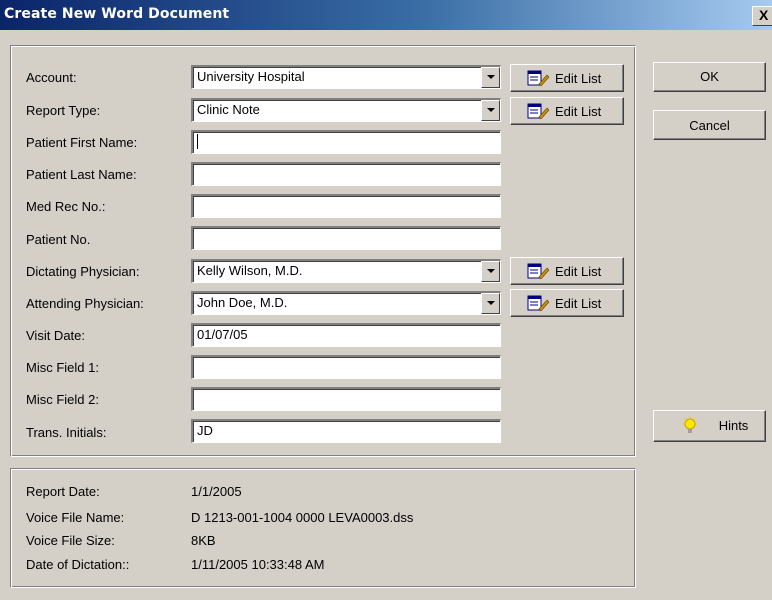  Describe the element at coordinates (197, 141) in the screenshot. I see `text-cursor` at that location.